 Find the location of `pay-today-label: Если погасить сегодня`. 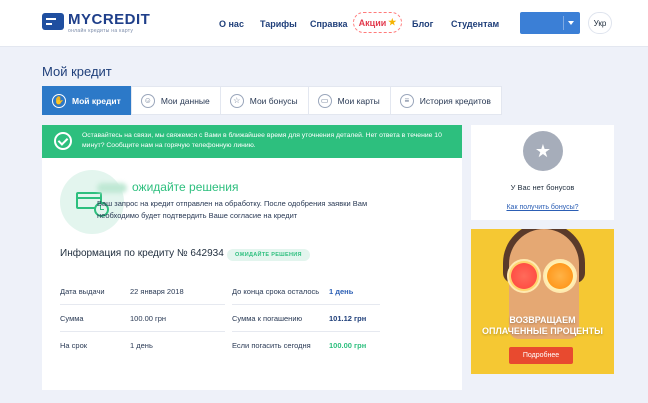

pay-today-label: Если погасить сегодня is located at coordinates (271, 345).